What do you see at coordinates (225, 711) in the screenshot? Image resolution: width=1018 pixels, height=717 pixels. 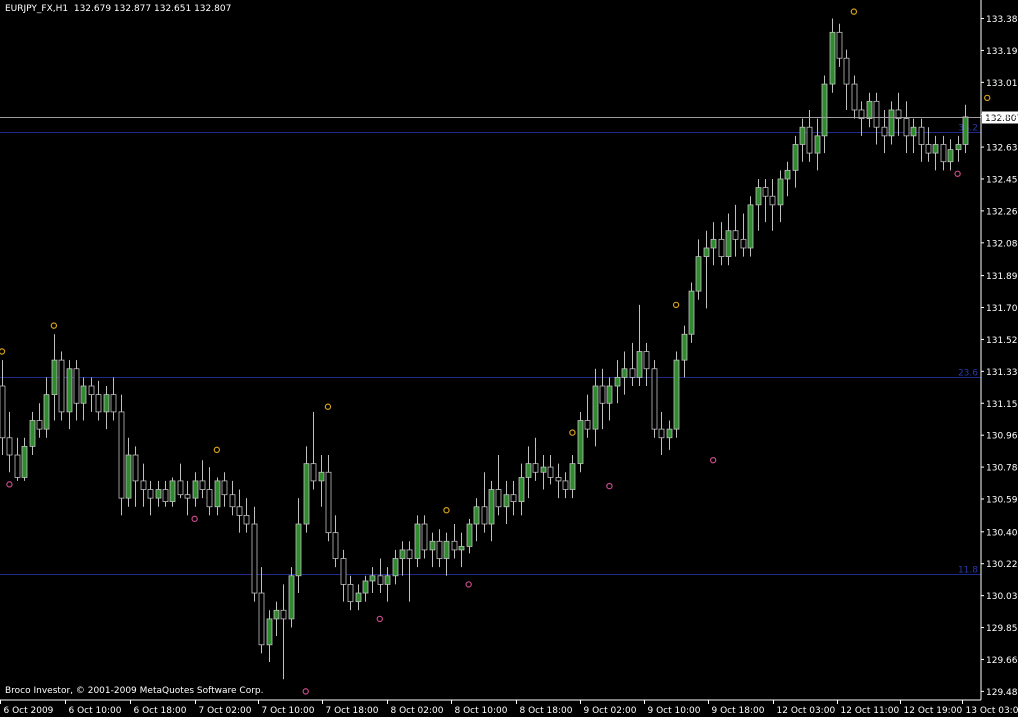 I see `x-tick-label: 7 Oct 02:00` at bounding box center [225, 711].